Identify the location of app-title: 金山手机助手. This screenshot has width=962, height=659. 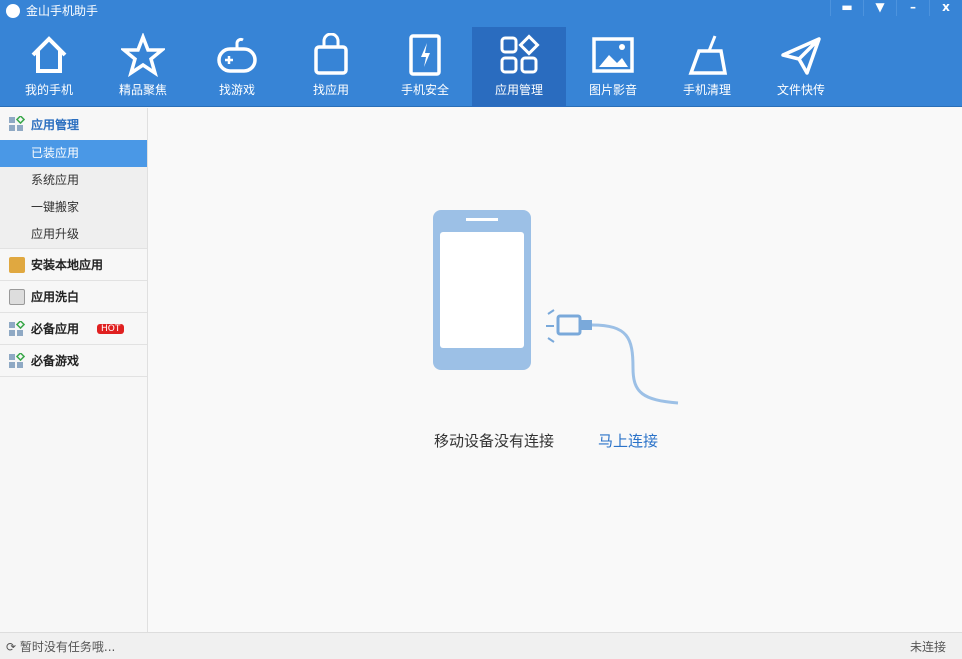
(52, 10).